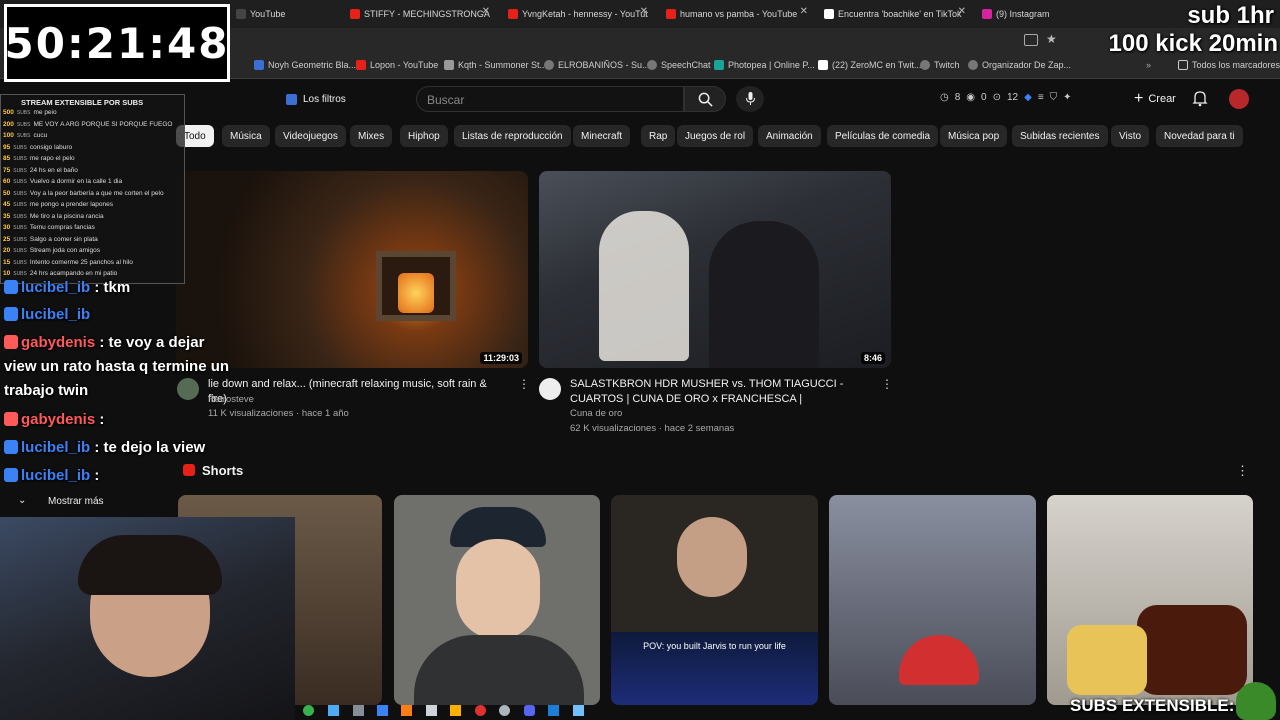  I want to click on channel-name: Cuna de oro, so click(596, 413).